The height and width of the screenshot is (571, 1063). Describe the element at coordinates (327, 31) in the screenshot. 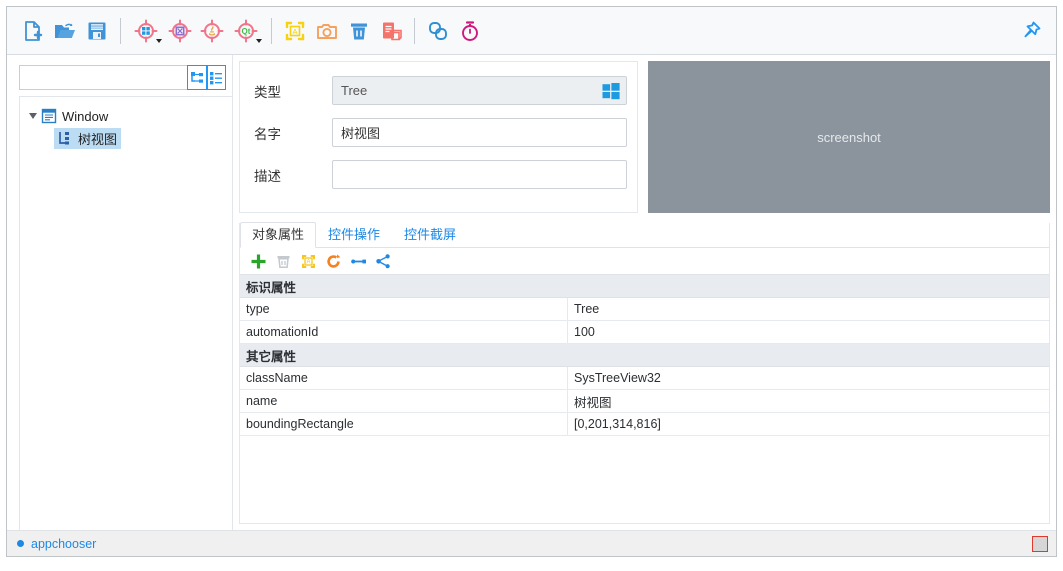

I see `screenshot-camera-icon` at that location.